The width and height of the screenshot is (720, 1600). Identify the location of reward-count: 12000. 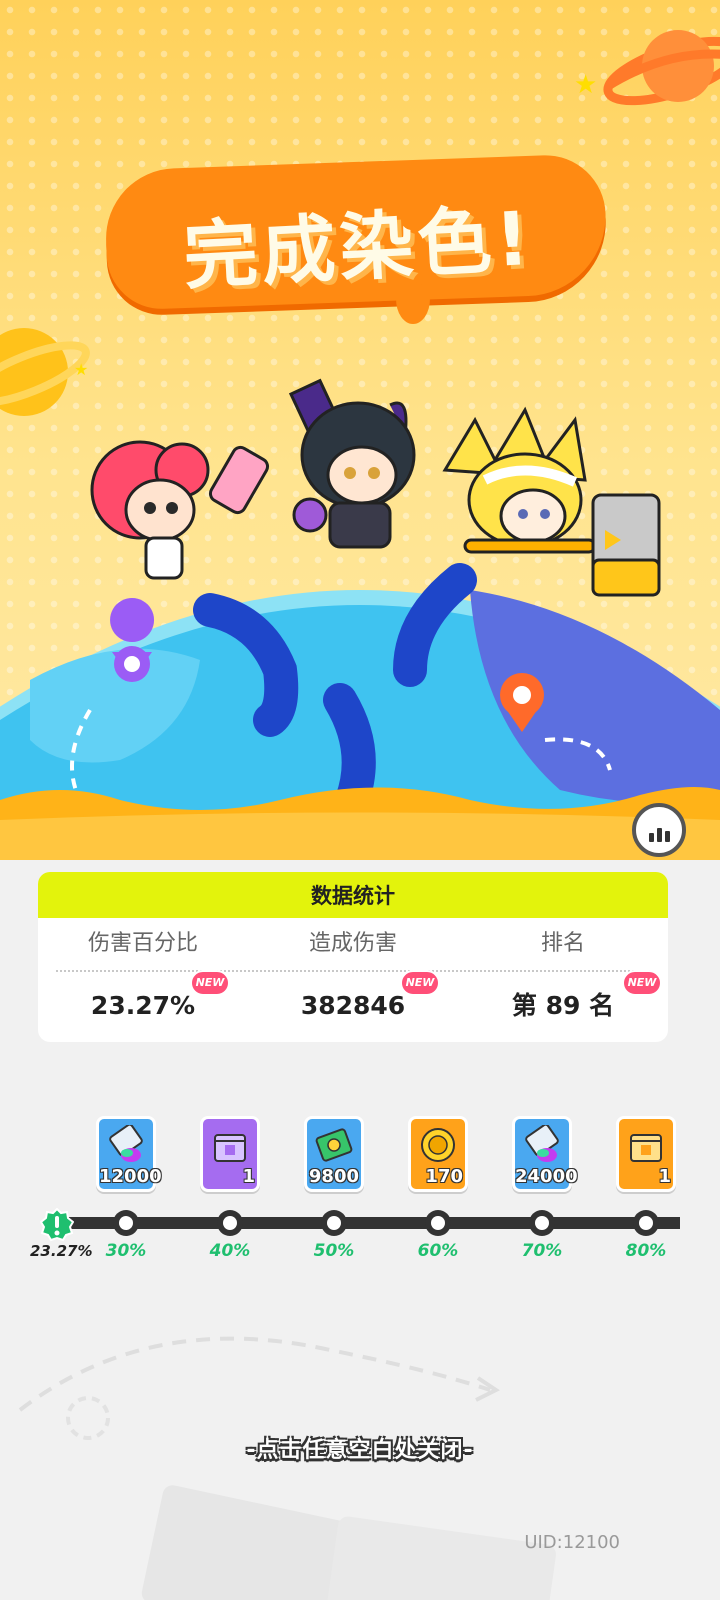
(130, 1176).